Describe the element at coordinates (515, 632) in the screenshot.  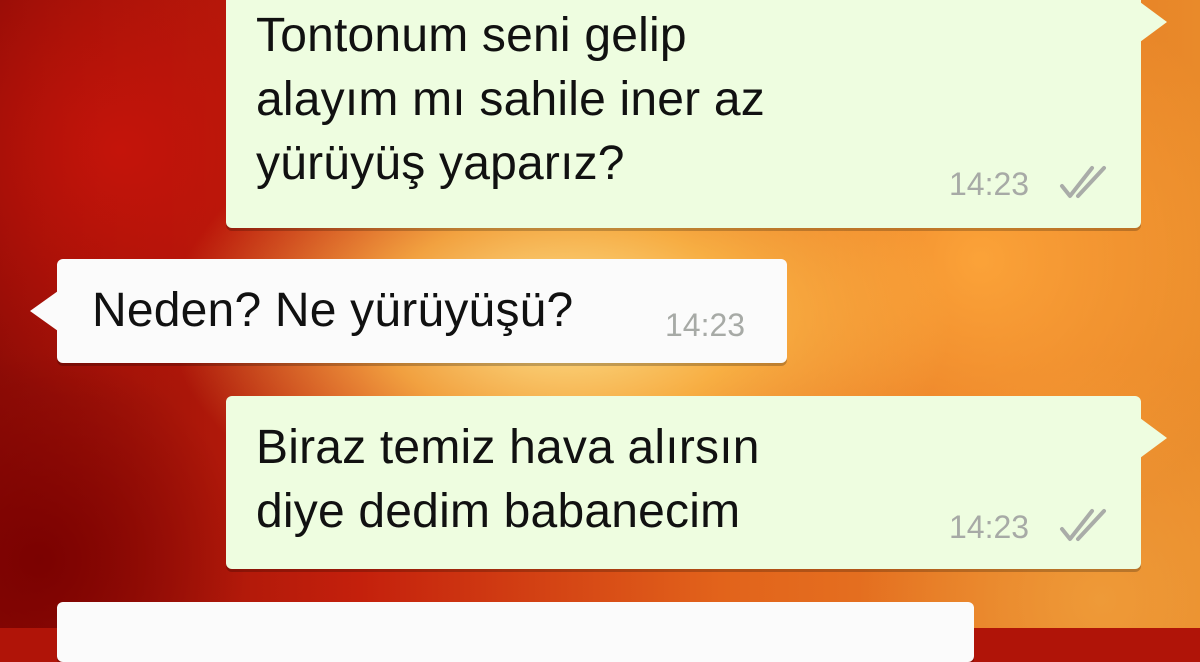
I see `message-bubble-incoming` at that location.